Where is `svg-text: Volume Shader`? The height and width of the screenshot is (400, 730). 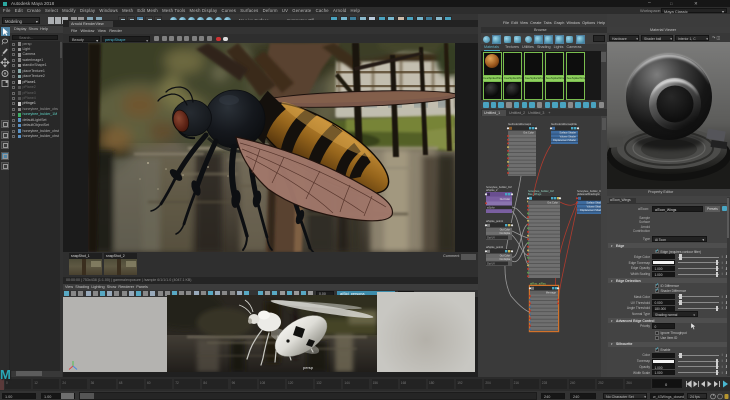 svg-text: Volume Shader is located at coordinates (568, 136).